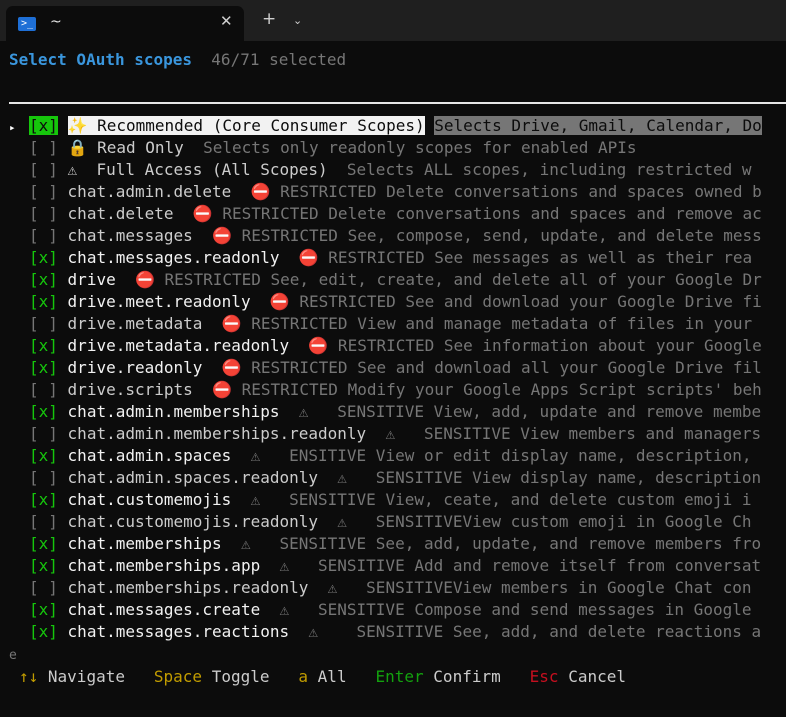 The width and height of the screenshot is (786, 717). I want to click on scope-name: chat.messages.reactions, so click(178, 631).